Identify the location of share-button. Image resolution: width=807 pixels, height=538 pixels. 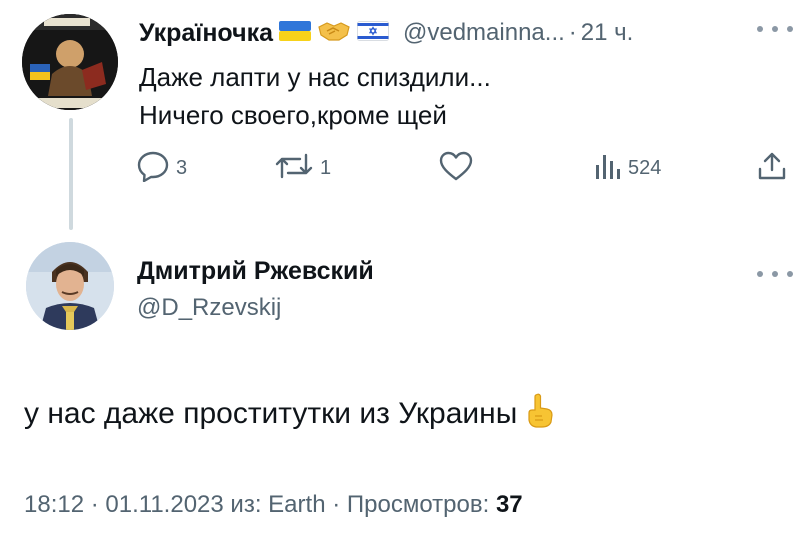
(772, 168).